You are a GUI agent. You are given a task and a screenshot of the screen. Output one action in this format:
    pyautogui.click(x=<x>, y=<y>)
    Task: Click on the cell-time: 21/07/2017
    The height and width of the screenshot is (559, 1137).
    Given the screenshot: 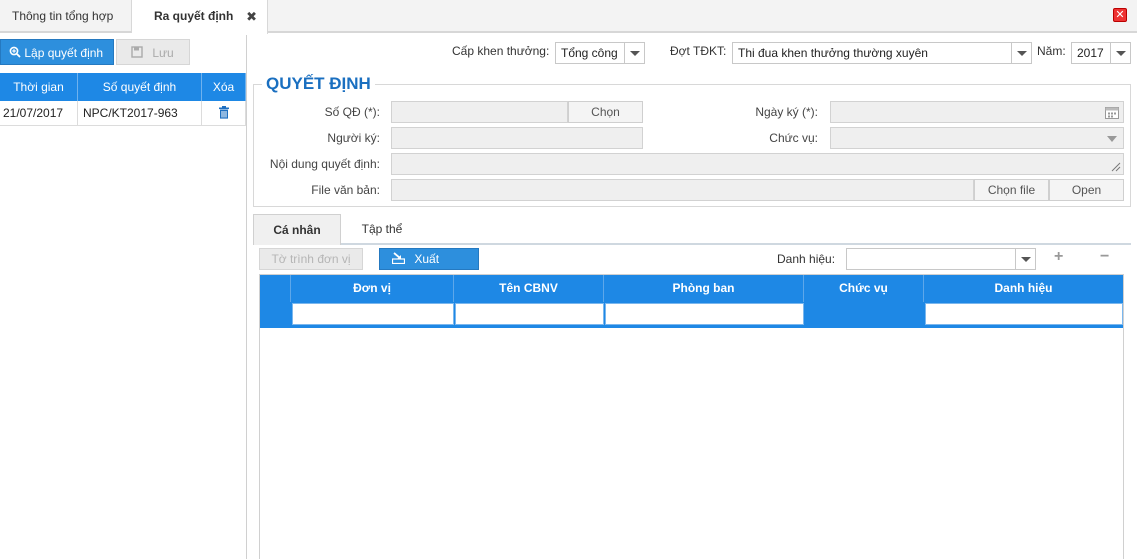 What is the action you would take?
    pyautogui.click(x=39, y=113)
    